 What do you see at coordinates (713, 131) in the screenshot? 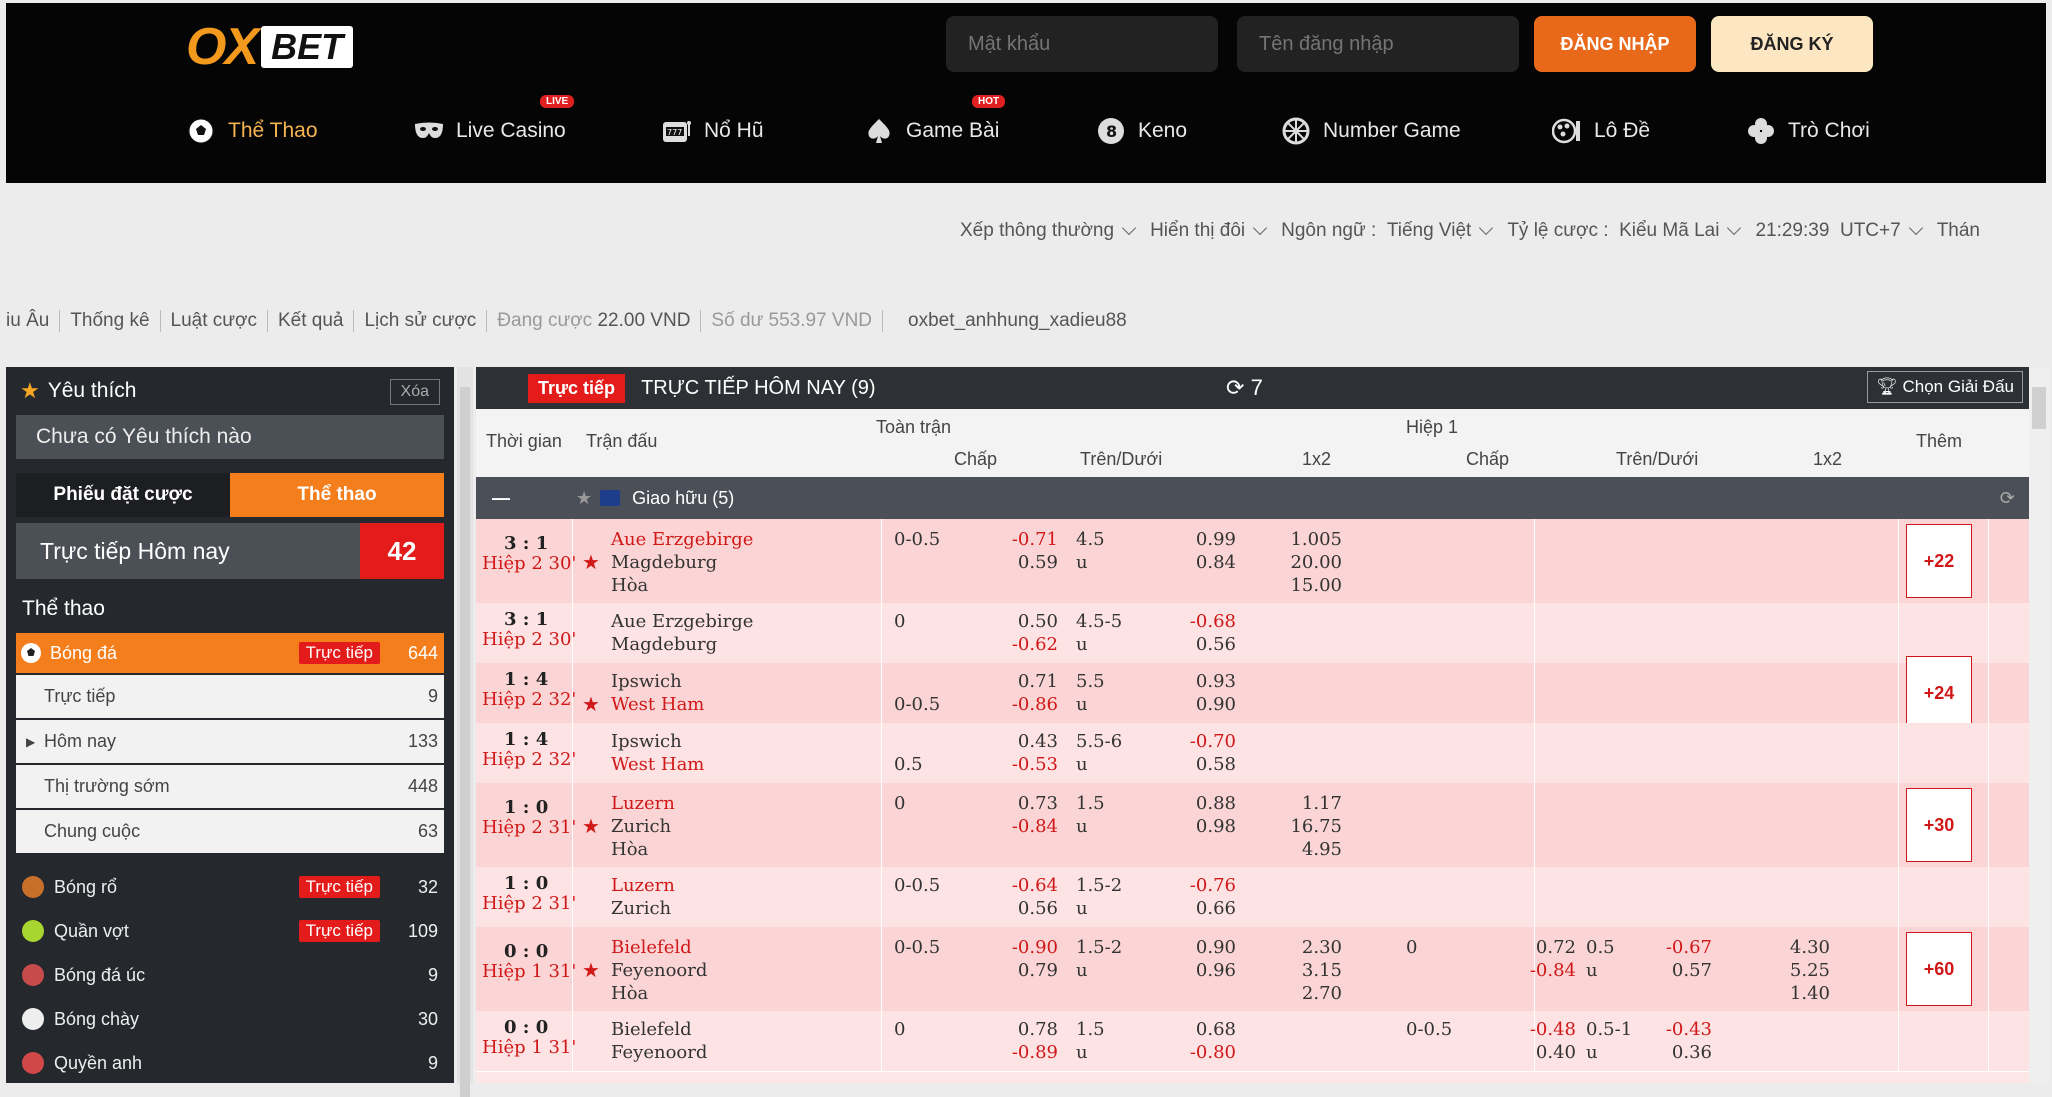
I see `nav-slots: 777 Nổ Hũ` at bounding box center [713, 131].